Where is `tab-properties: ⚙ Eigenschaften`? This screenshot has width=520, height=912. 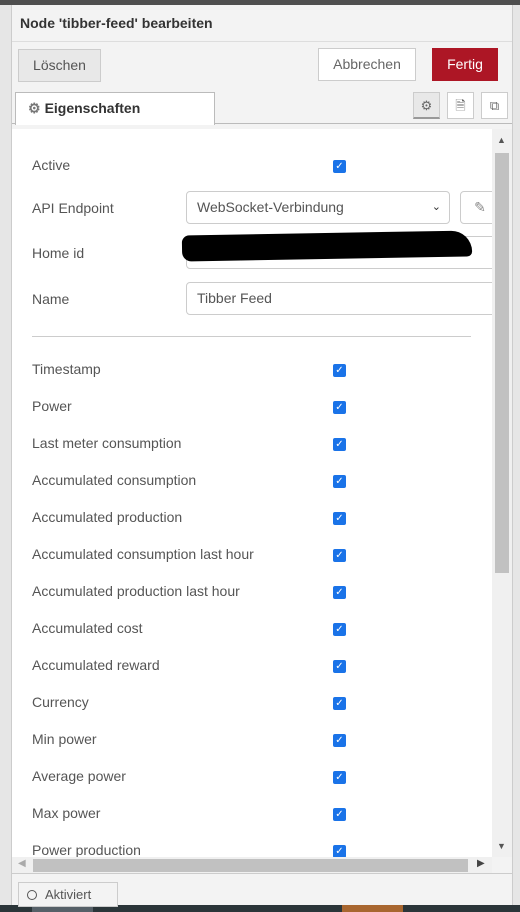 tab-properties: ⚙ Eigenschaften is located at coordinates (115, 108).